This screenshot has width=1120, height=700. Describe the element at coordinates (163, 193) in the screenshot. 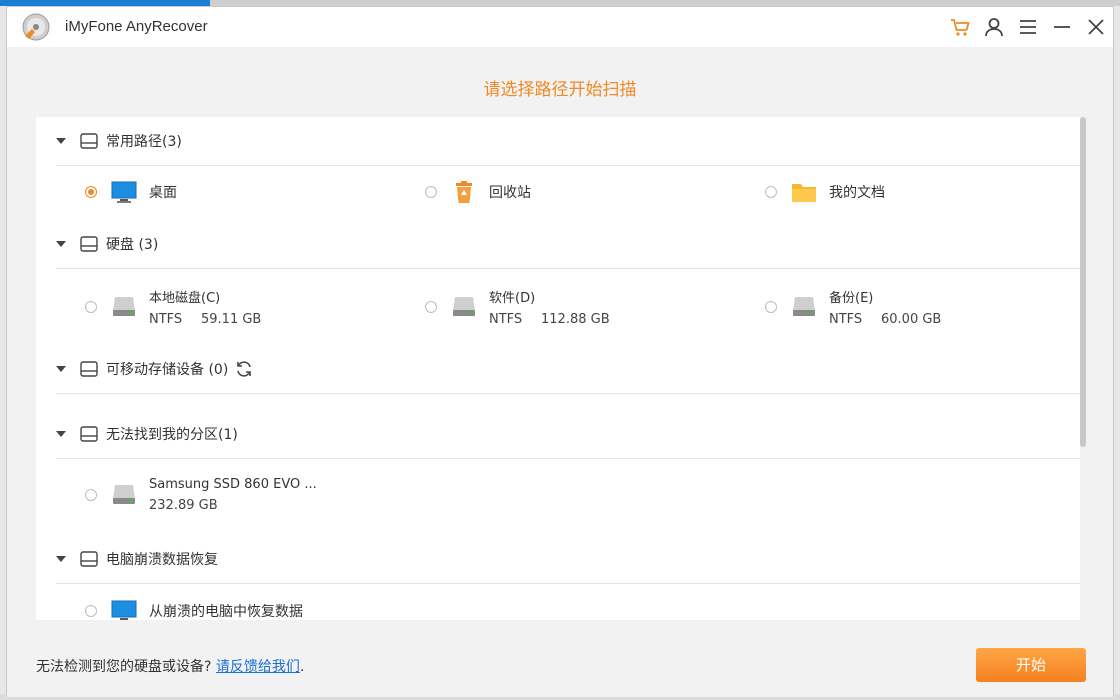

I see `item-label: 桌面` at that location.